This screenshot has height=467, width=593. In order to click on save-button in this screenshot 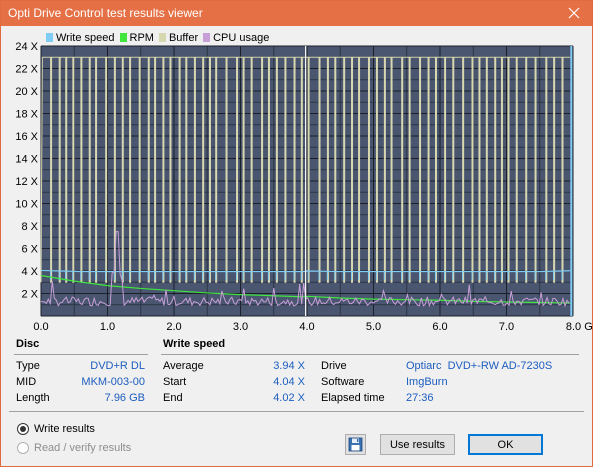, I will do `click(355, 444)`.